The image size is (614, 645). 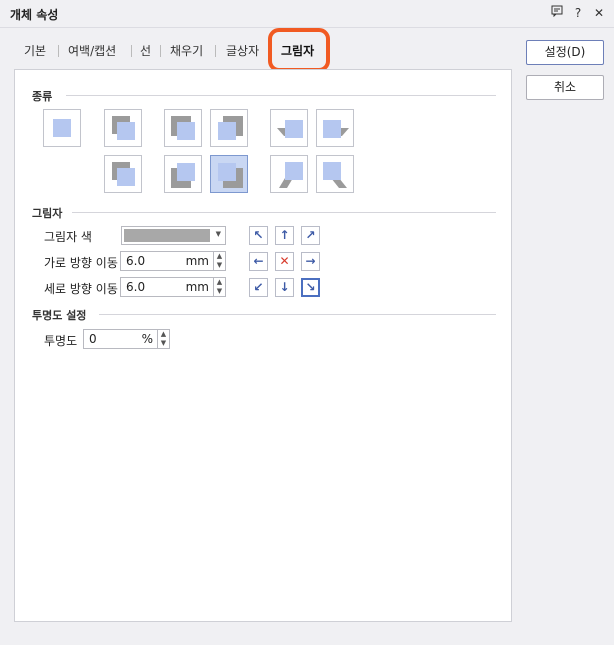 I want to click on transparency-stepper: ▲ ▼, so click(x=164, y=339).